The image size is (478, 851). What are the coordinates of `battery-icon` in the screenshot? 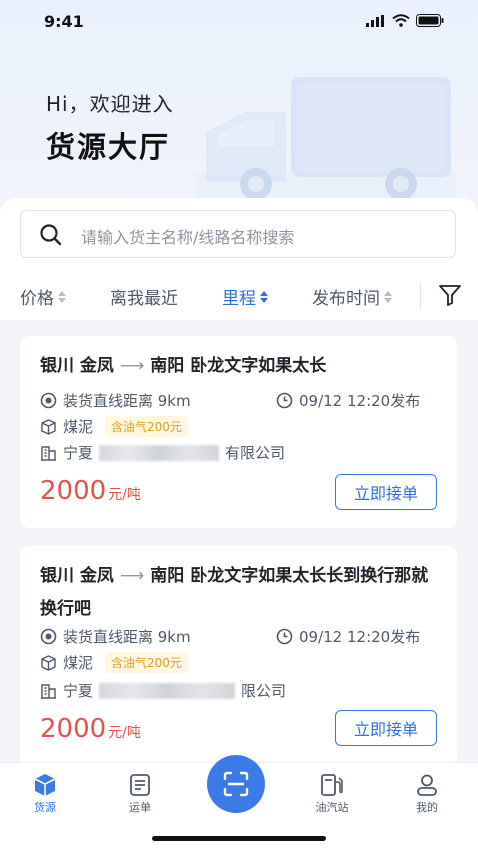 It's located at (430, 20).